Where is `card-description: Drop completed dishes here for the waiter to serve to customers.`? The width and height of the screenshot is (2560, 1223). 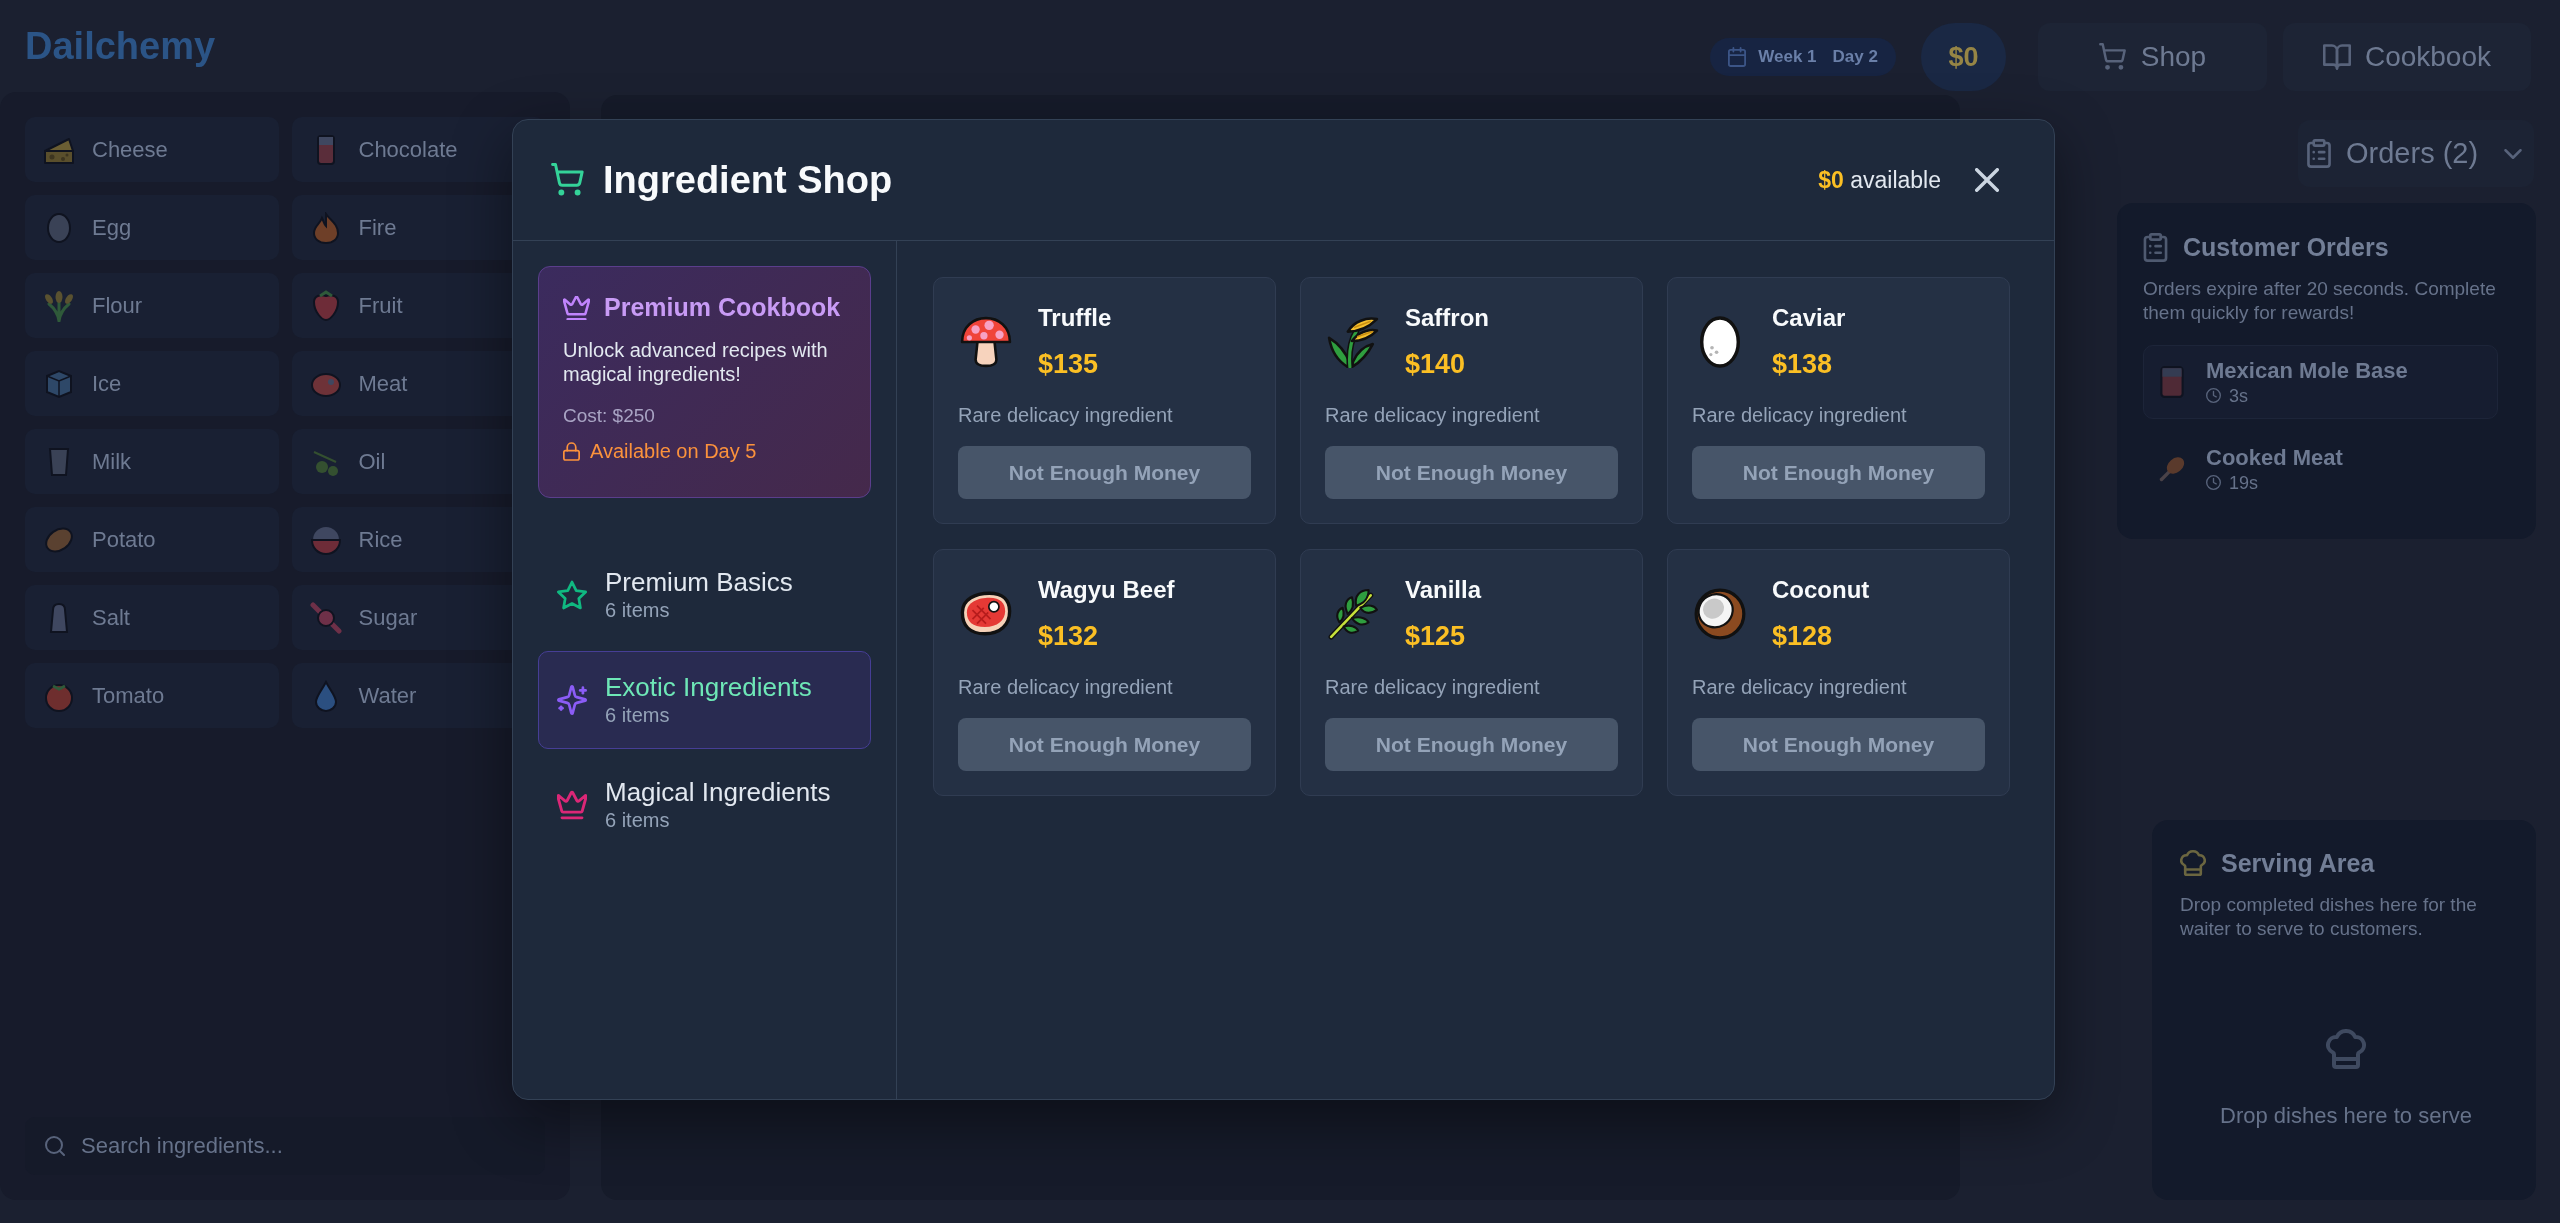
card-description: Drop completed dishes here for the waiter to serve to customers. is located at coordinates (2329, 917).